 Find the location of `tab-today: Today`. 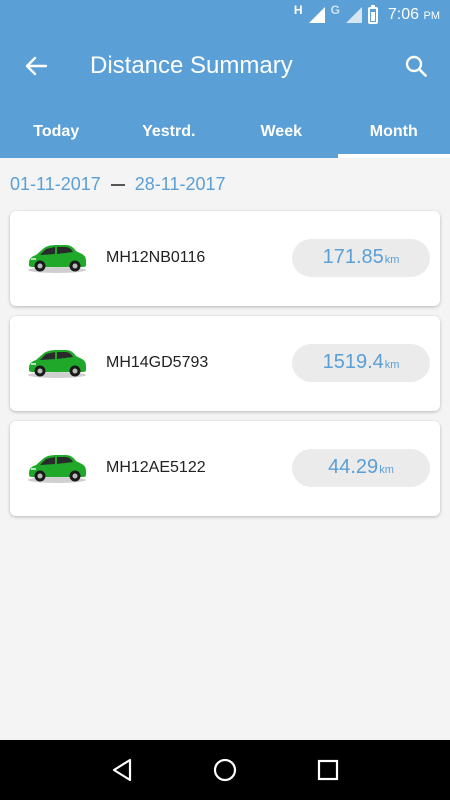

tab-today: Today is located at coordinates (56, 135).